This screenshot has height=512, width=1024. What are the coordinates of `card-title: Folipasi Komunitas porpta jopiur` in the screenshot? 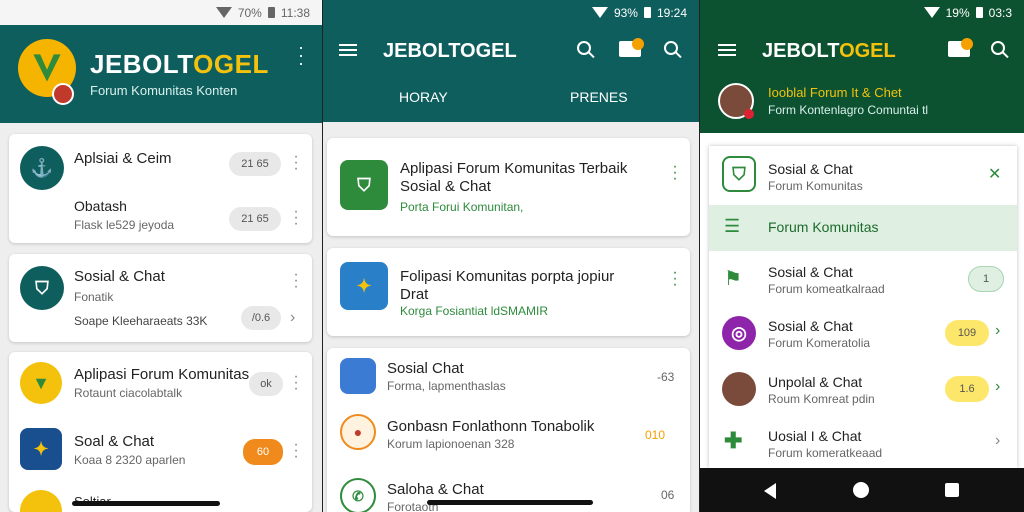 It's located at (507, 276).